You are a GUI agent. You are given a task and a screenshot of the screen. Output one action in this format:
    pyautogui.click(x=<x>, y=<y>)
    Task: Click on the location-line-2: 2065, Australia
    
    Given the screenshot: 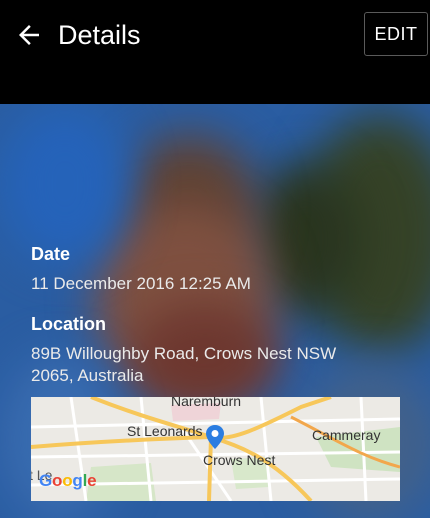 What is the action you would take?
    pyautogui.click(x=87, y=375)
    